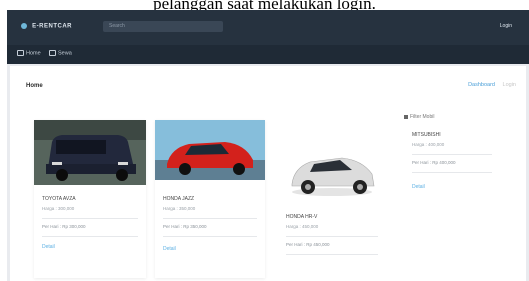 The image size is (529, 281). What do you see at coordinates (422, 117) in the screenshot?
I see `badge-label: Filter Mobil` at bounding box center [422, 117].